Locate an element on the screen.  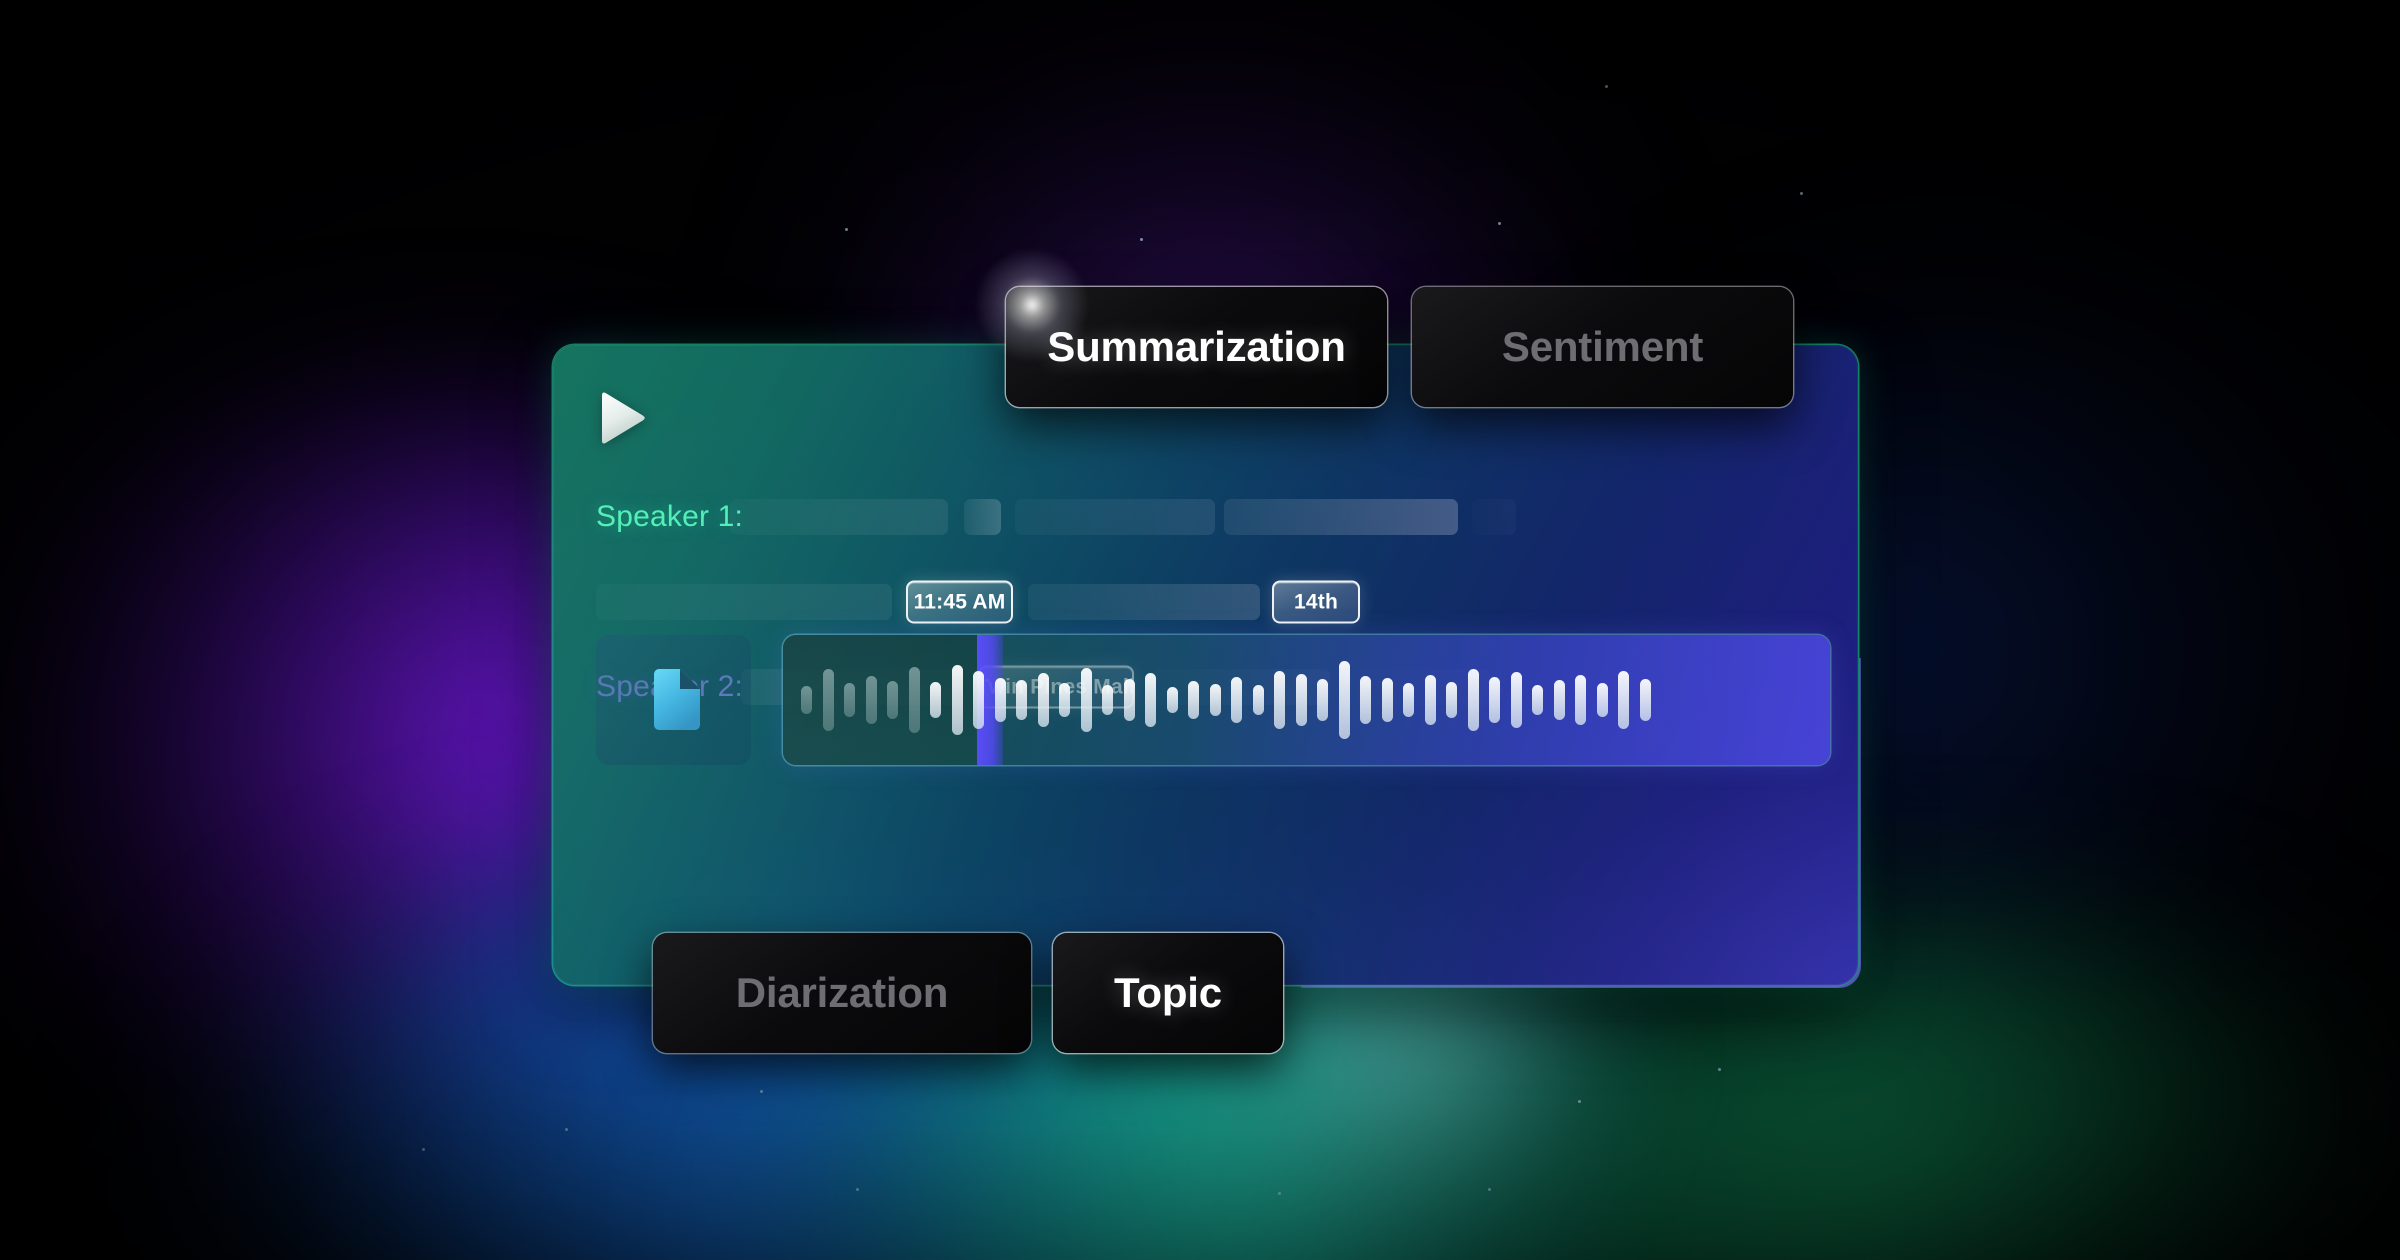
file-attachment-tile is located at coordinates (673, 700).